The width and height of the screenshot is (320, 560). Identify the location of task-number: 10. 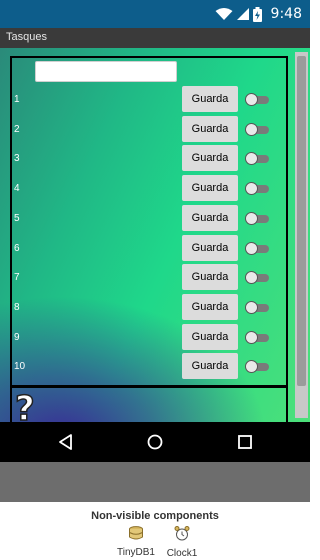
(20, 367).